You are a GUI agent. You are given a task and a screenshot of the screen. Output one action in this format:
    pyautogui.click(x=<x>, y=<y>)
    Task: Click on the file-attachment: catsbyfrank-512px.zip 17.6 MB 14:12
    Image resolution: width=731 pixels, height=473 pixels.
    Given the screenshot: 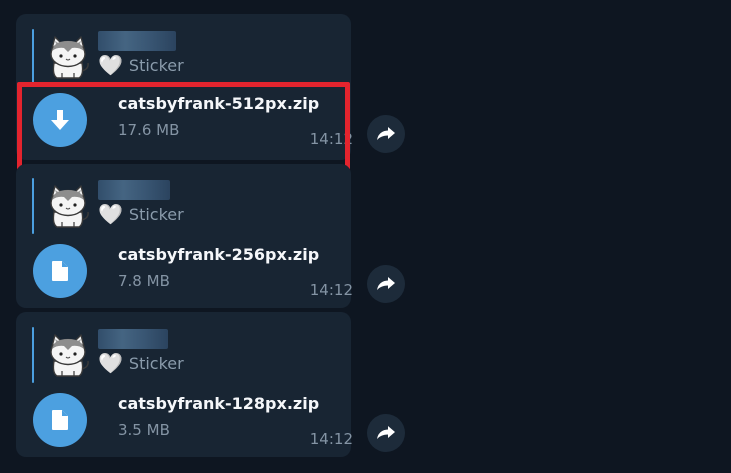 What is the action you would take?
    pyautogui.click(x=193, y=123)
    